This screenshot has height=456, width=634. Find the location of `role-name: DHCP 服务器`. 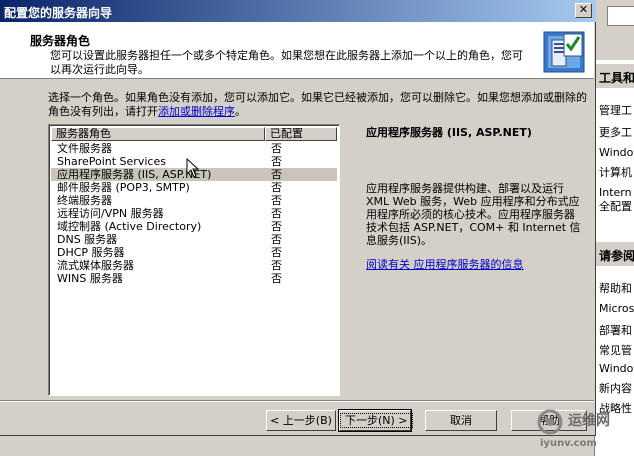

role-name: DHCP 服务器 is located at coordinates (91, 252).